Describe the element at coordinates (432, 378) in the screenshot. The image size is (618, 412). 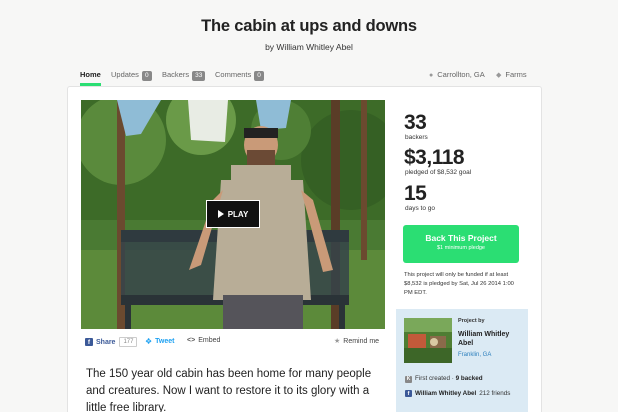
I see `first-created-label: First created` at that location.